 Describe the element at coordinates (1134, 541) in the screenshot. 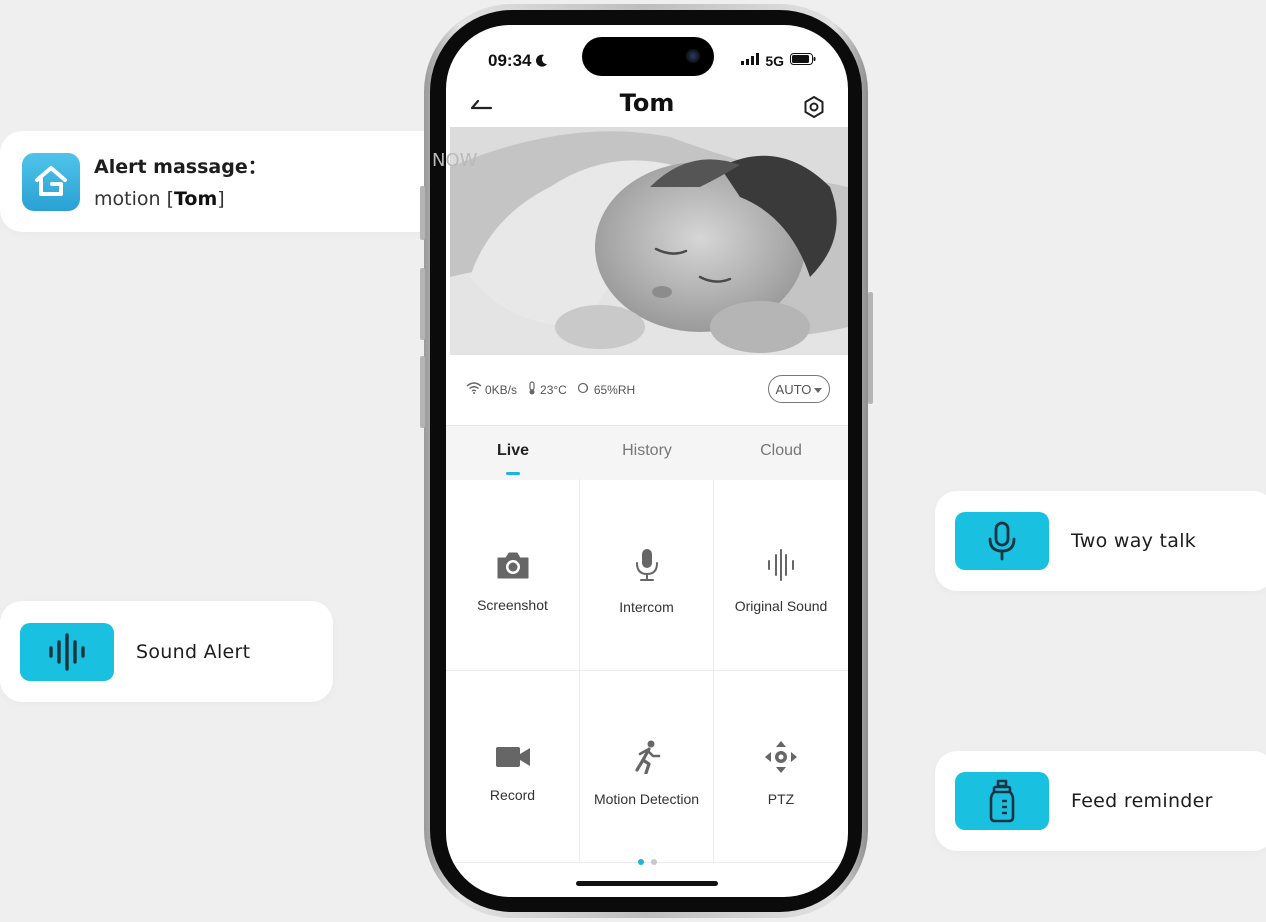

I see `two-way-talk-label: Two way talk` at that location.